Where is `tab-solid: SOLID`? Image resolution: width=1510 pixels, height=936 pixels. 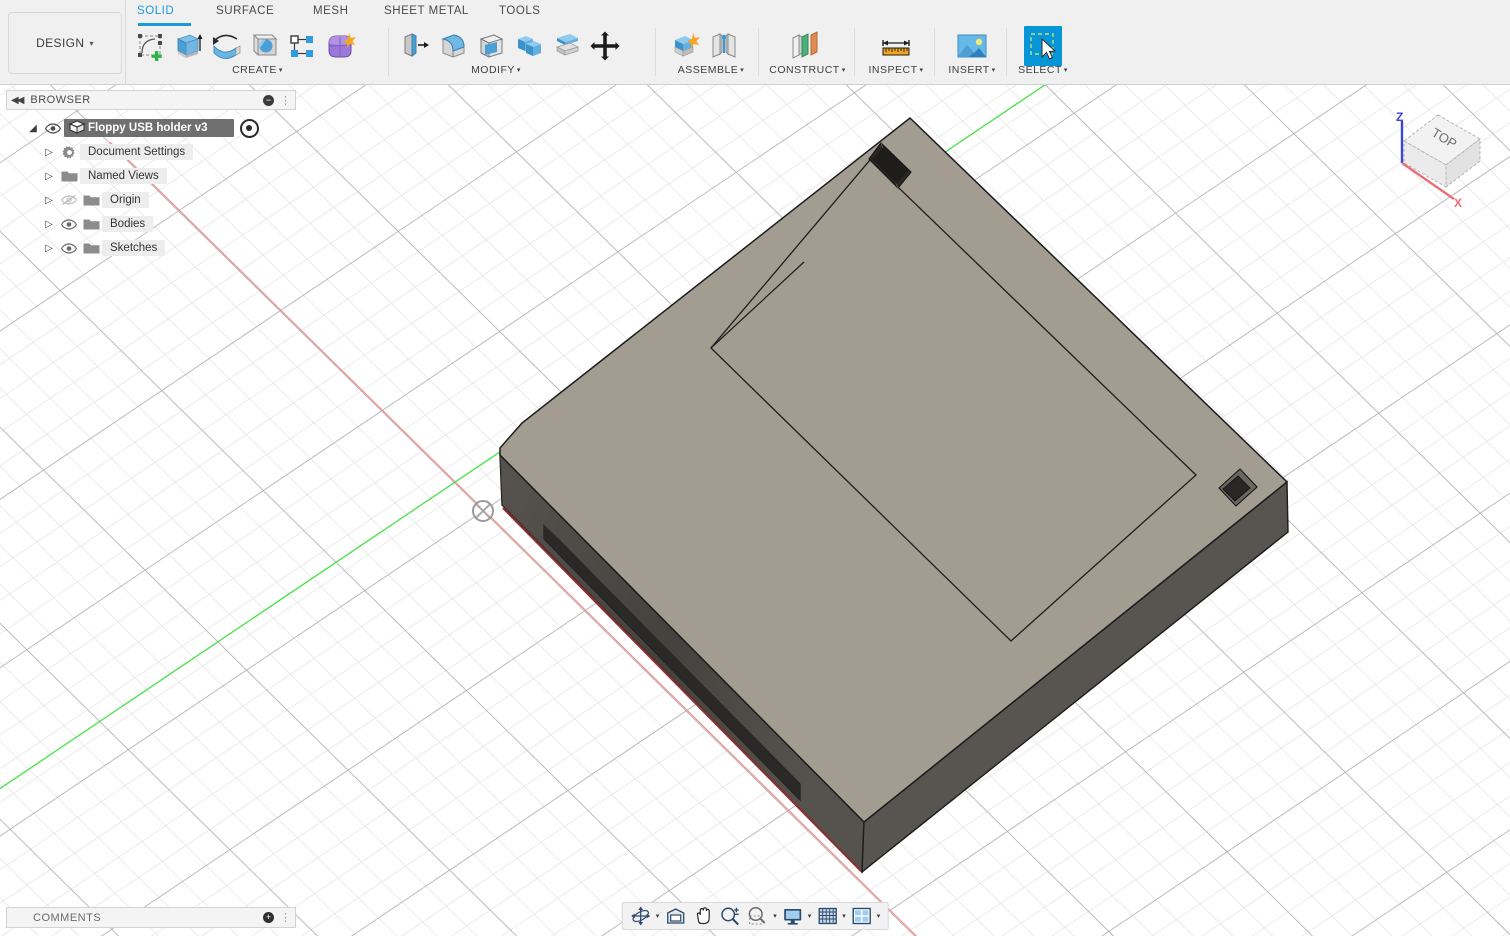 tab-solid: SOLID is located at coordinates (155, 11).